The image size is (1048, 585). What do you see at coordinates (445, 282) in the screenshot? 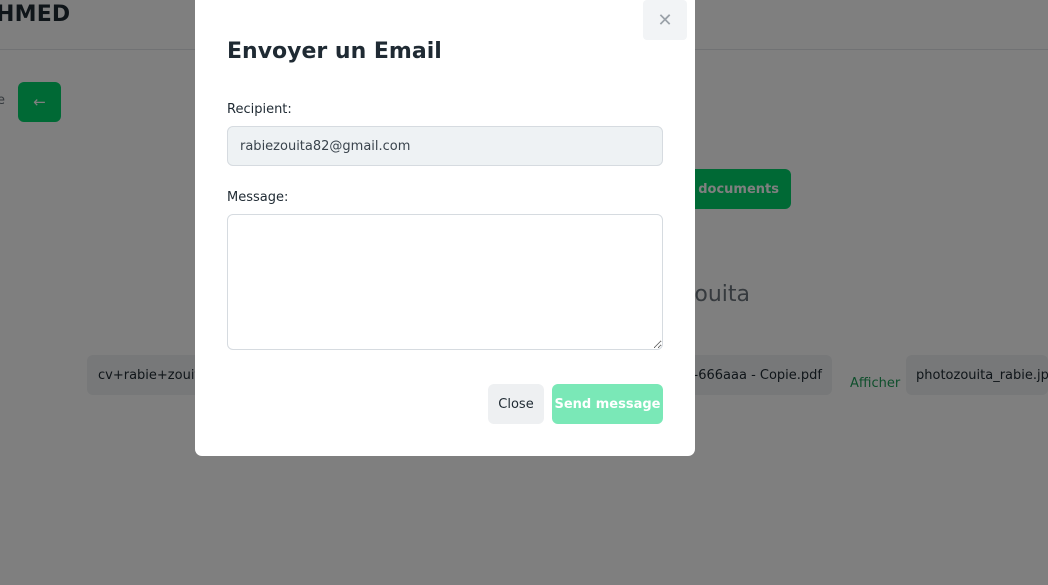
I see `message-textarea` at bounding box center [445, 282].